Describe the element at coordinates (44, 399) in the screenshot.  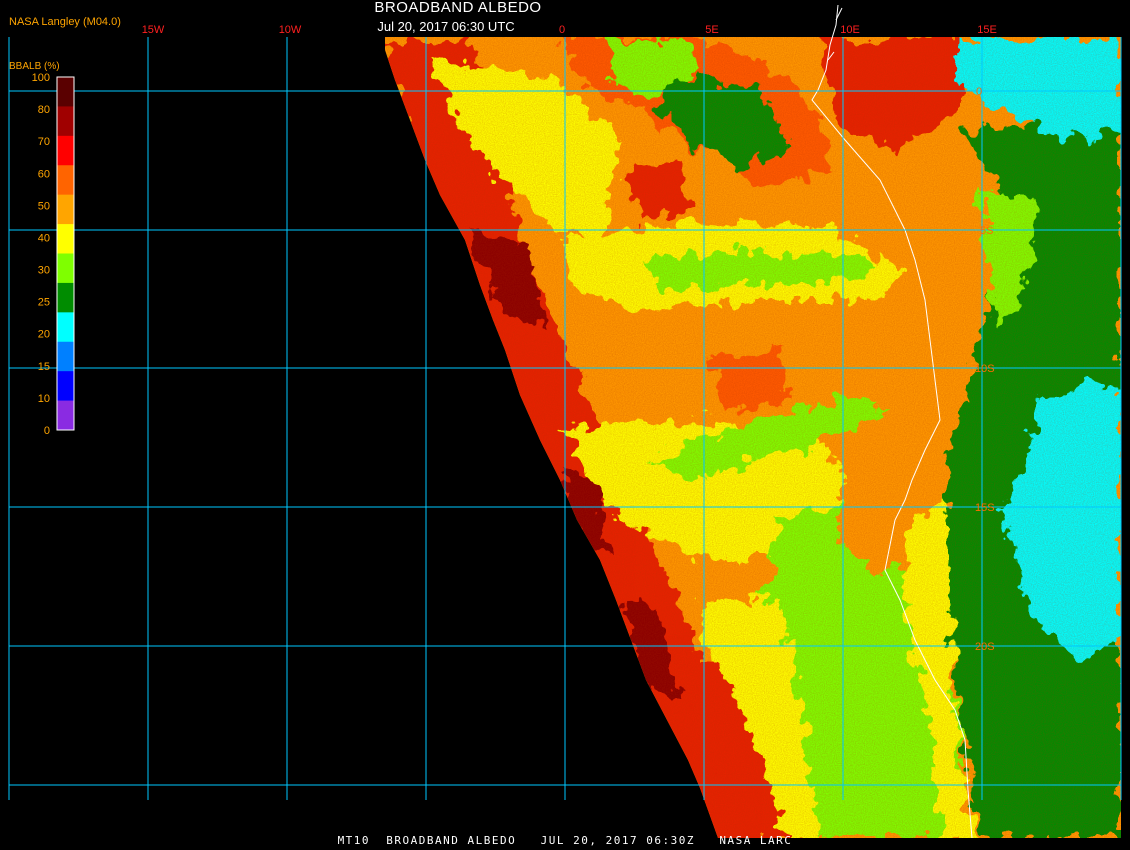
I see `legend-tick-label: 10` at that location.